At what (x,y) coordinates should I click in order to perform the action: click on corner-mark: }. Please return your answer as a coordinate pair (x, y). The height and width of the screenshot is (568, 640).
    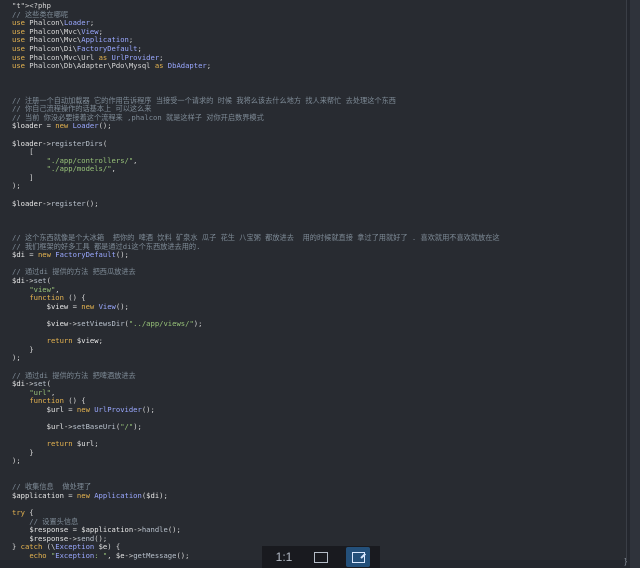
    Looking at the image, I should click on (625, 561).